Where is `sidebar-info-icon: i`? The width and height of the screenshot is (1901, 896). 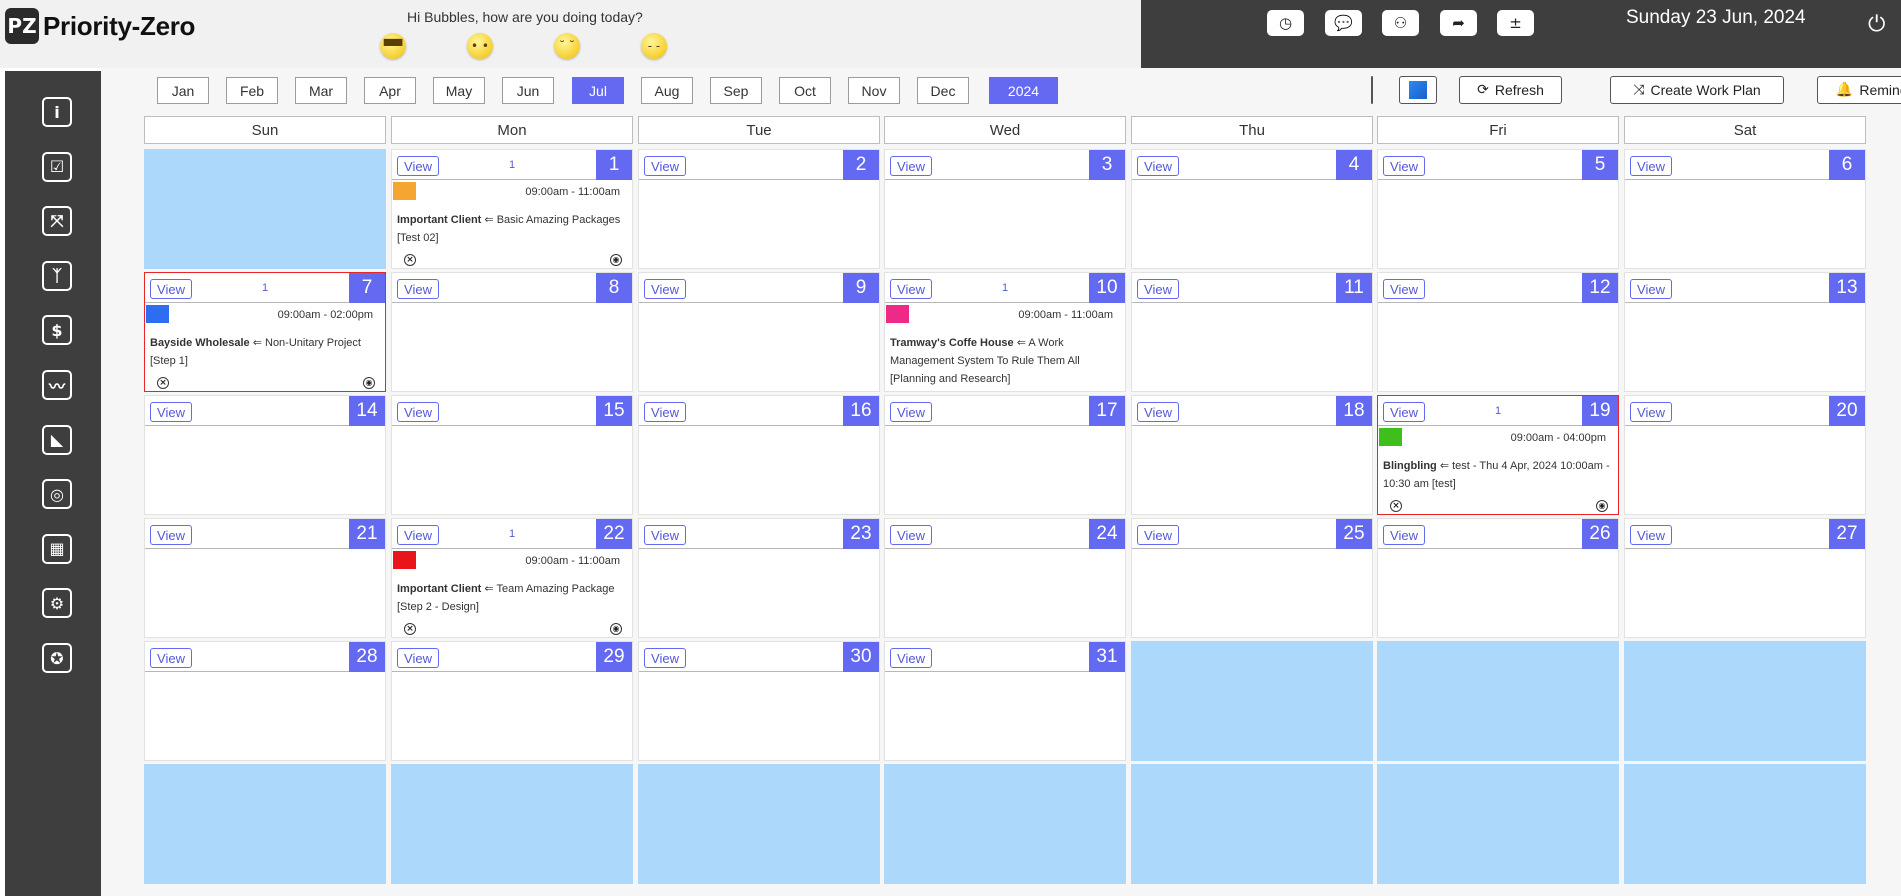
sidebar-info-icon: i is located at coordinates (57, 112).